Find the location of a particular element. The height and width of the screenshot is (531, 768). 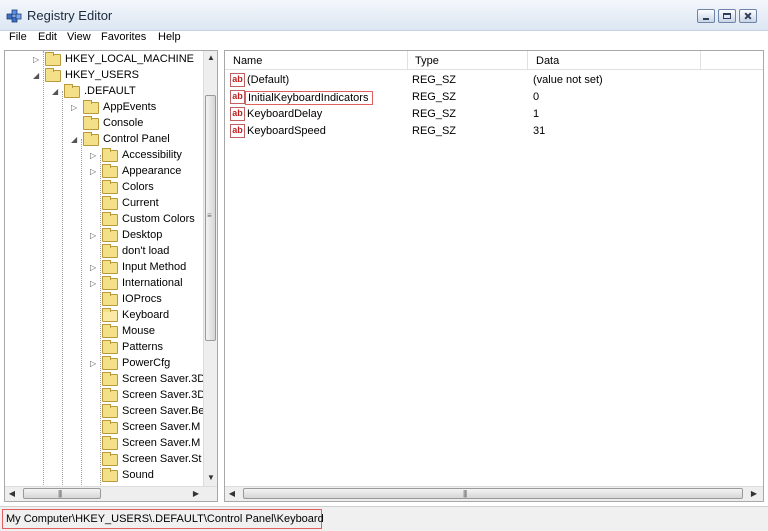

registry-editor-icon is located at coordinates (14, 16).